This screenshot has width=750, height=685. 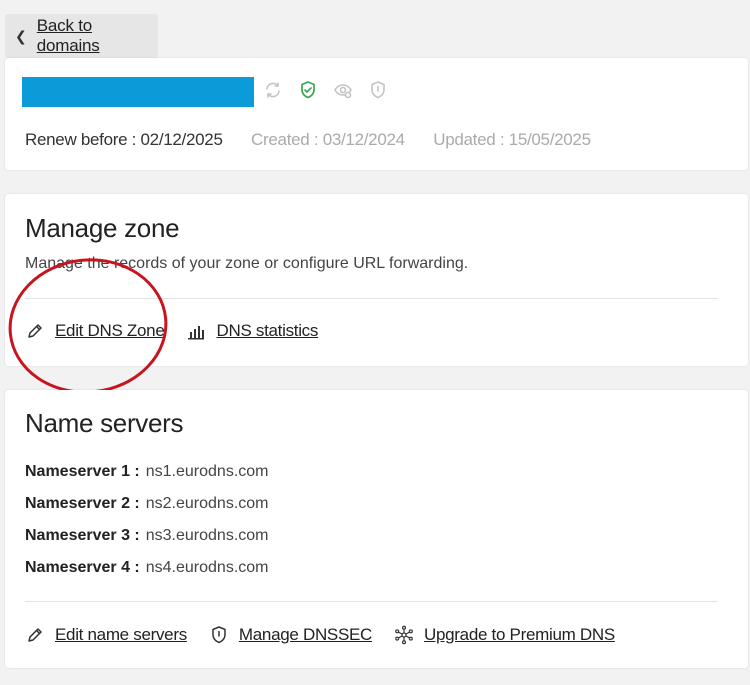 I want to click on nameserver-row: Nameserver 3 : ns3.eurodns.com, so click(x=146, y=542).